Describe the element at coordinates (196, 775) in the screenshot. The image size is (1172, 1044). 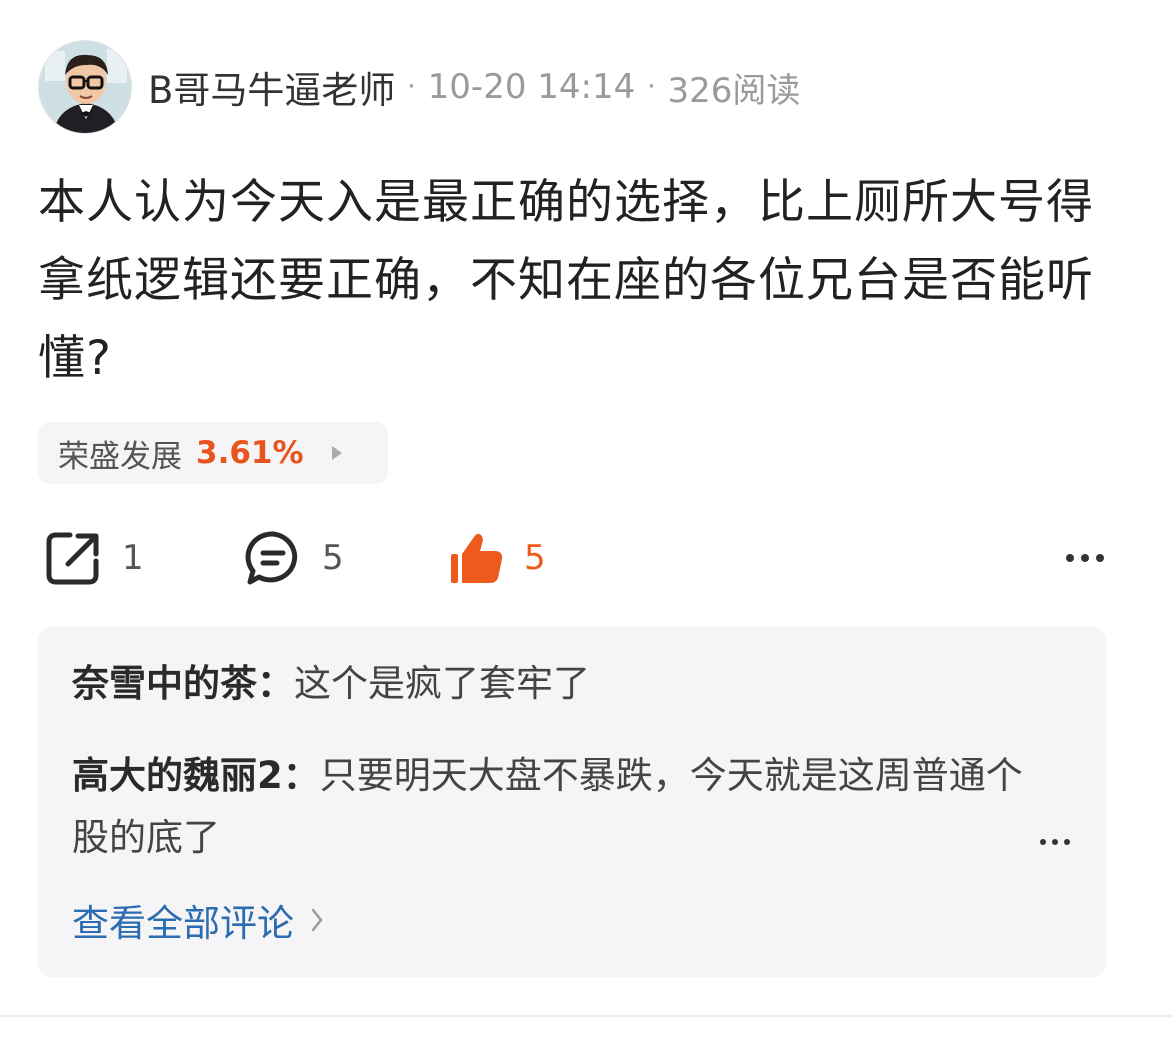
I see `comment-author: 高大的魏丽2：` at that location.